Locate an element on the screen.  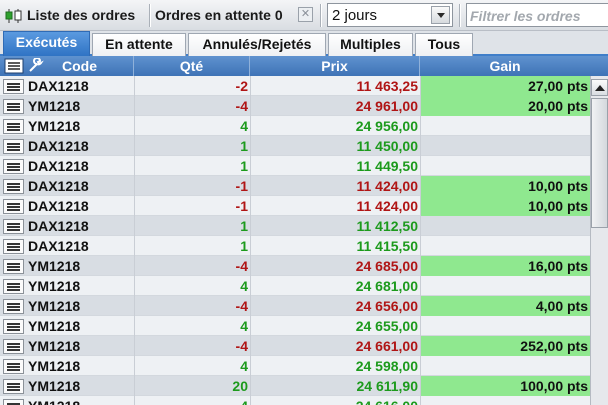
column-header-prix: Prix is located at coordinates (335, 66).